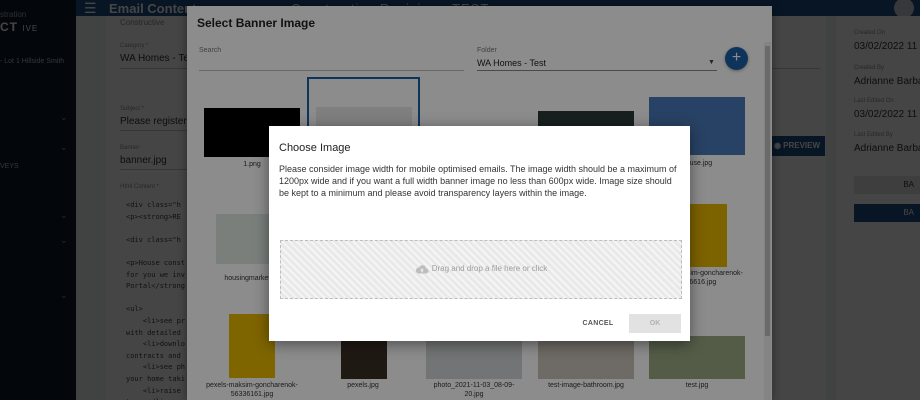  What do you see at coordinates (598, 324) in the screenshot?
I see `cancel-button: CANCEL` at bounding box center [598, 324].